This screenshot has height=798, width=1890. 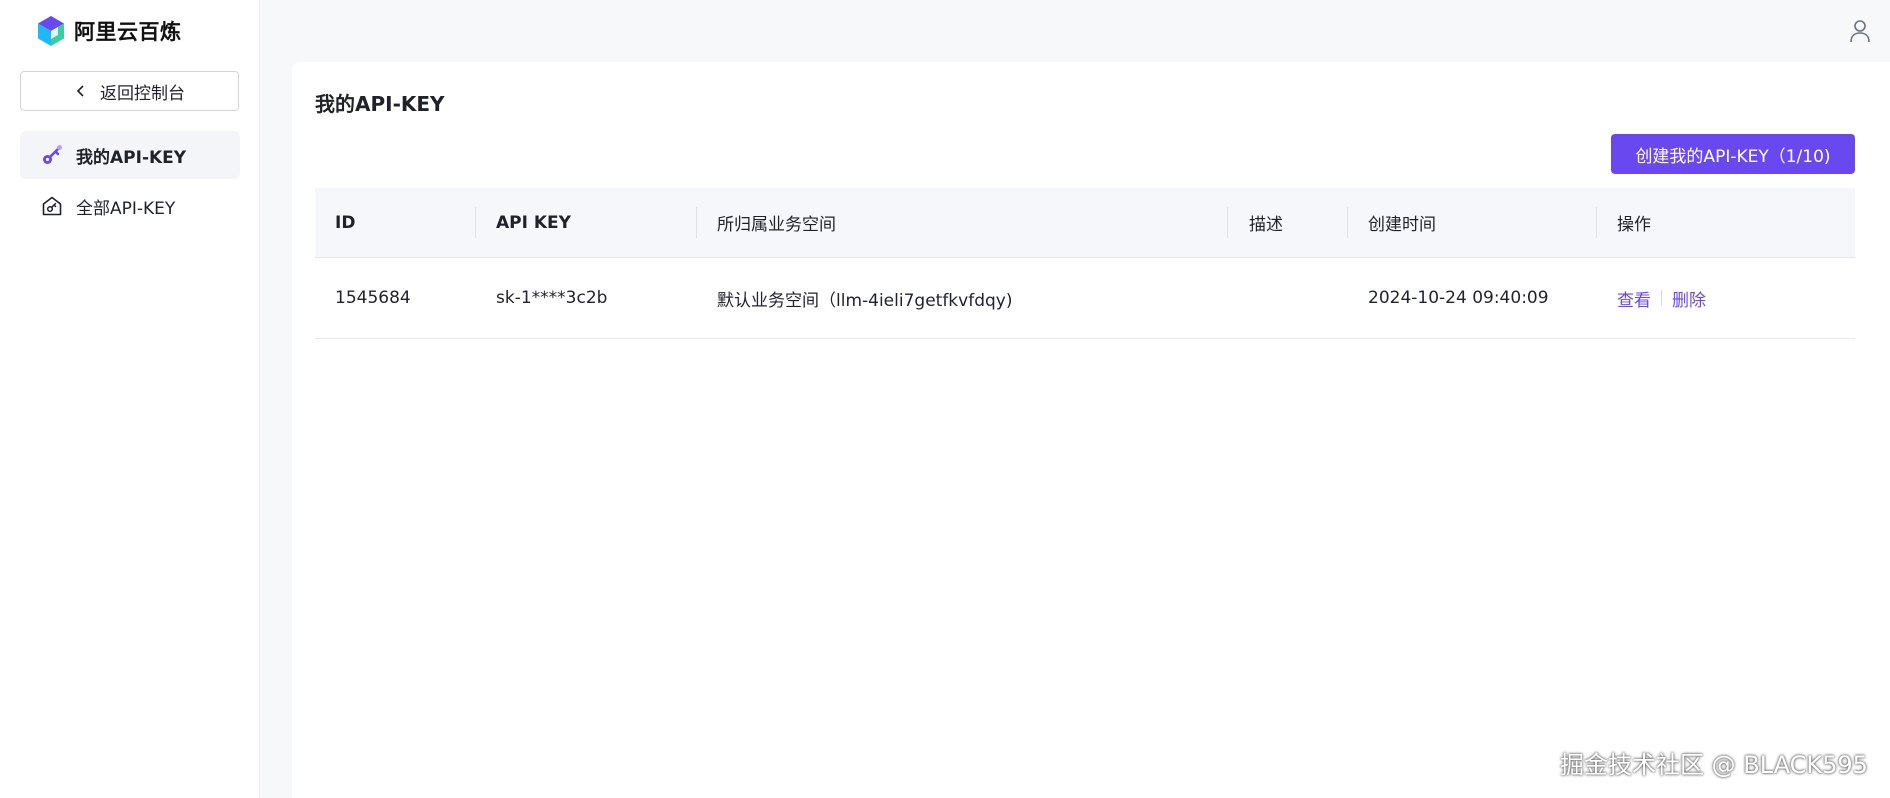 I want to click on user-avatar-icon, so click(x=1860, y=31).